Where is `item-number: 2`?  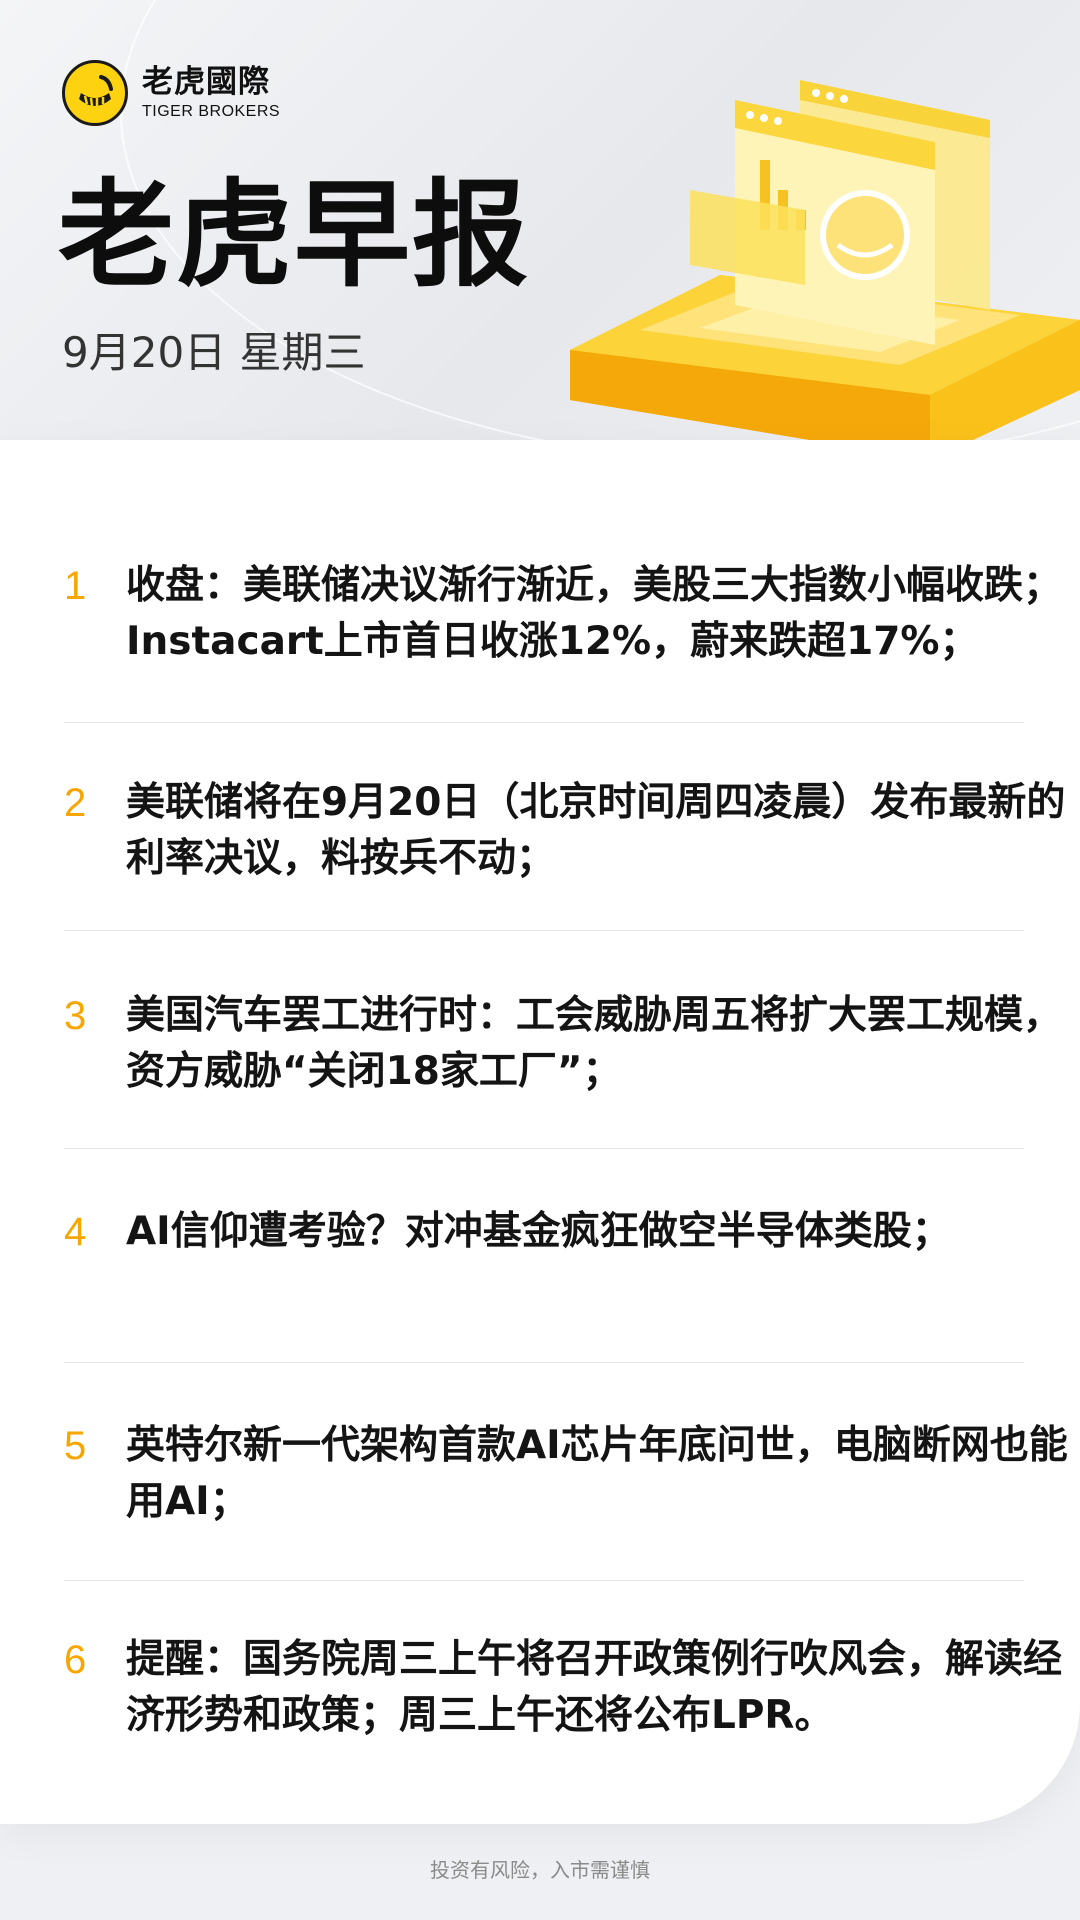
item-number: 2 is located at coordinates (75, 803).